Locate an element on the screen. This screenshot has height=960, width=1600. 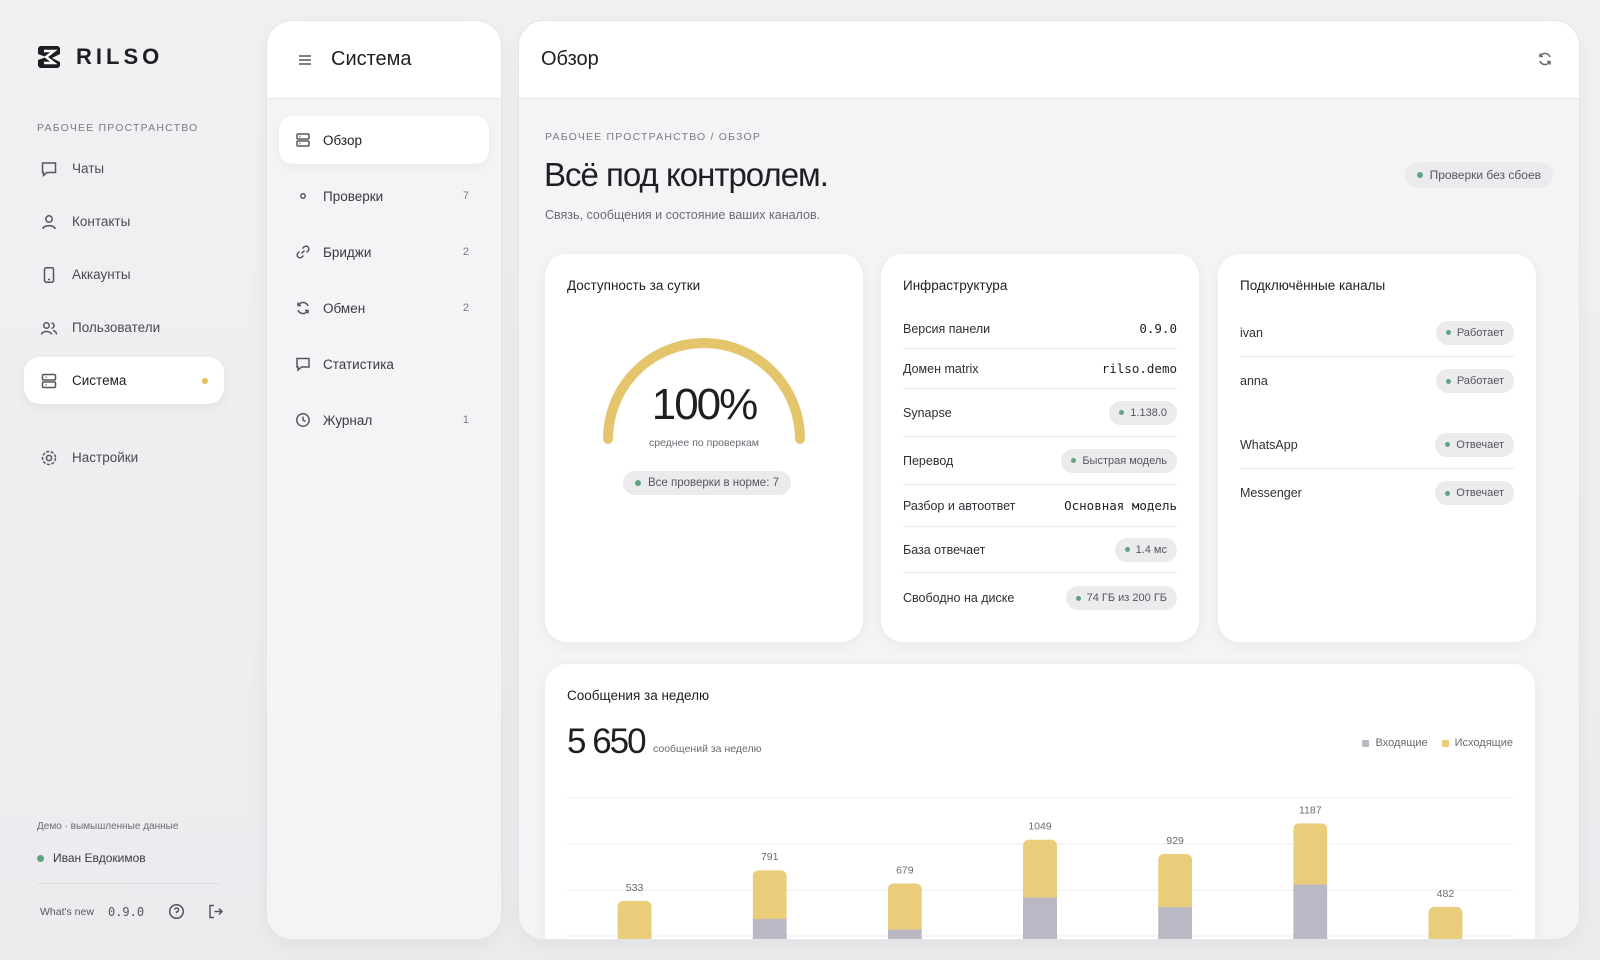
infra-row-chip: Быстрая модель is located at coordinates (1119, 460).